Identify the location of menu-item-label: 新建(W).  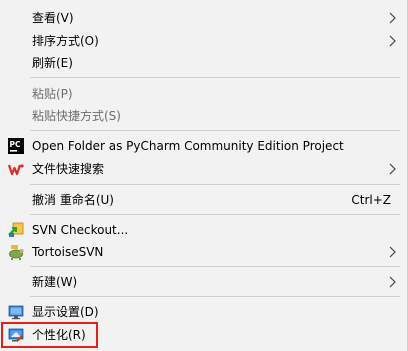
(55, 282).